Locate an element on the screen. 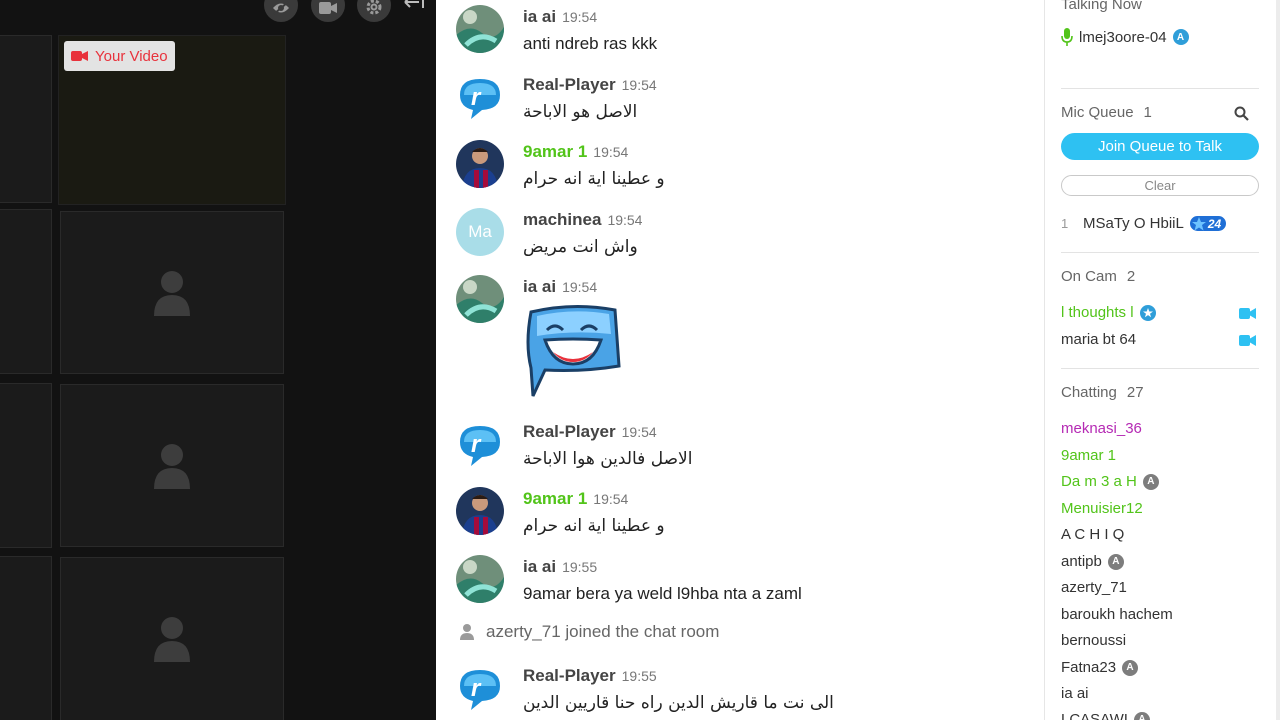 The image size is (1280, 720). chatting-username: A C H I Q is located at coordinates (1093, 534).